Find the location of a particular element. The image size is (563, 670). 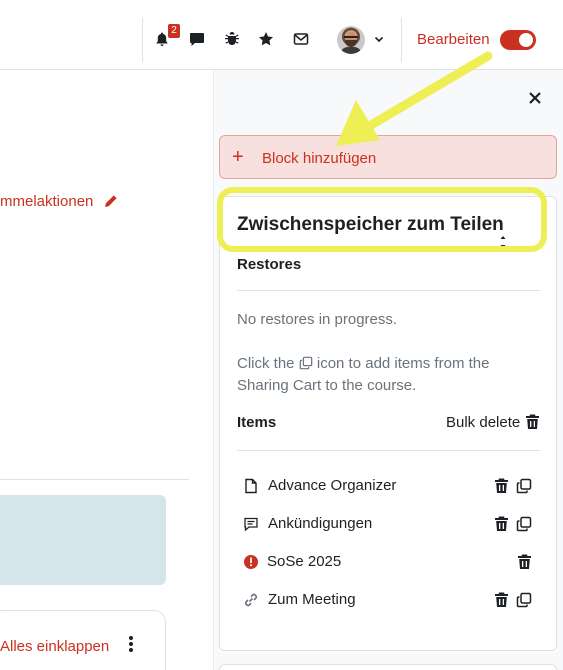

list-item: Zum Meeting is located at coordinates (390, 600).